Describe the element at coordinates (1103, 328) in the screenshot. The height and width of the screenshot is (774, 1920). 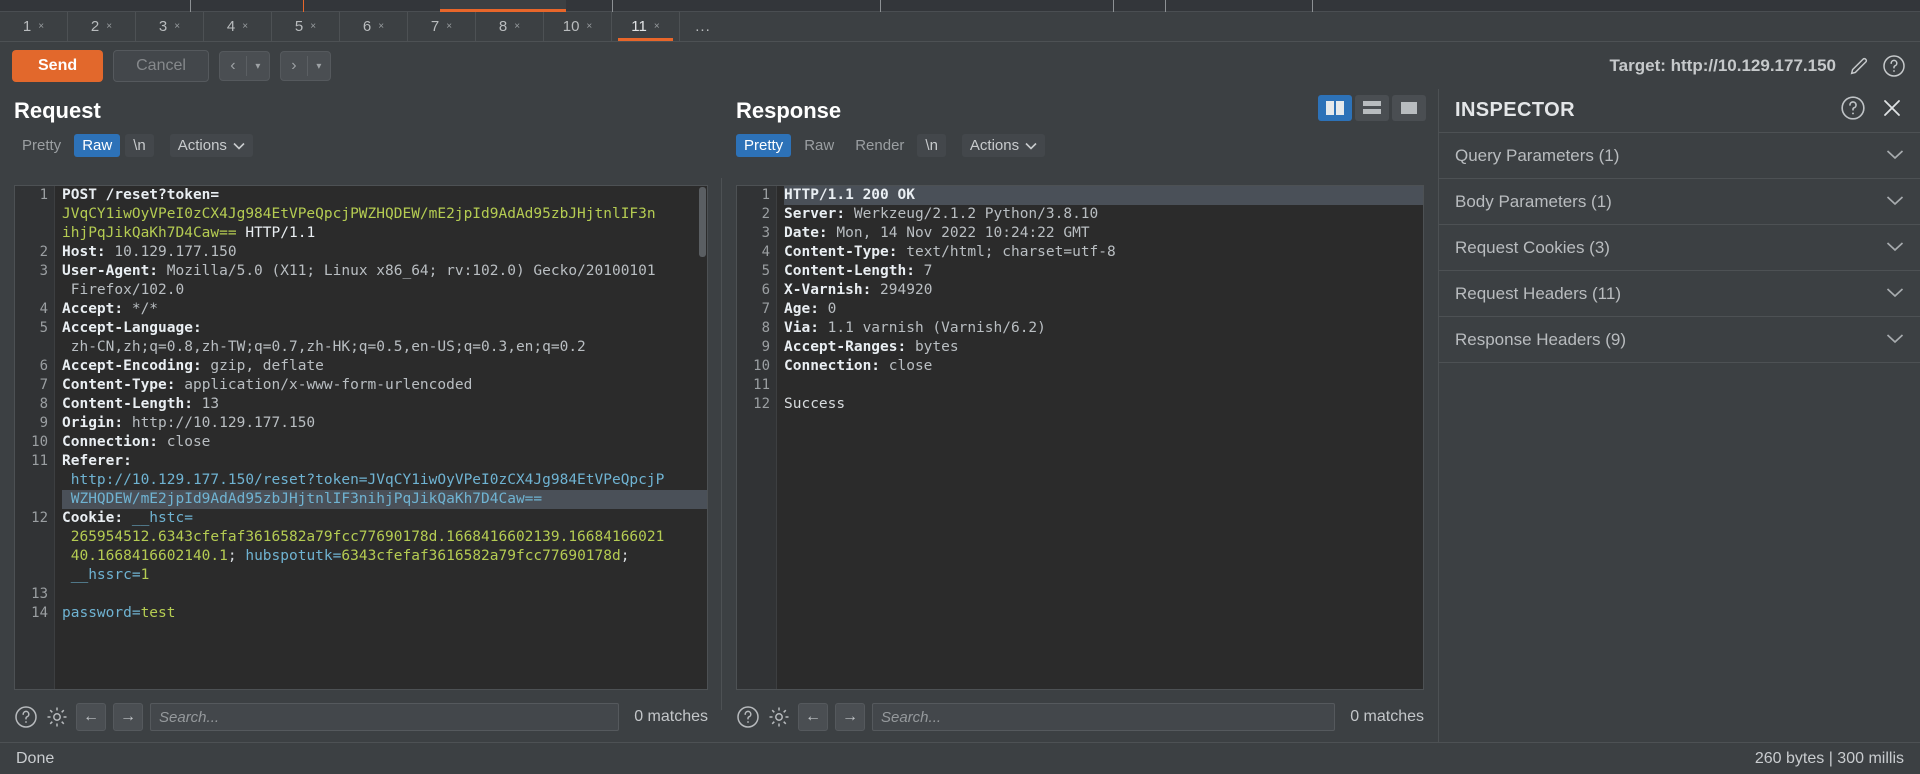
I see `code-line: Via: 1.1 varnish (Varnish/6.2)` at that location.